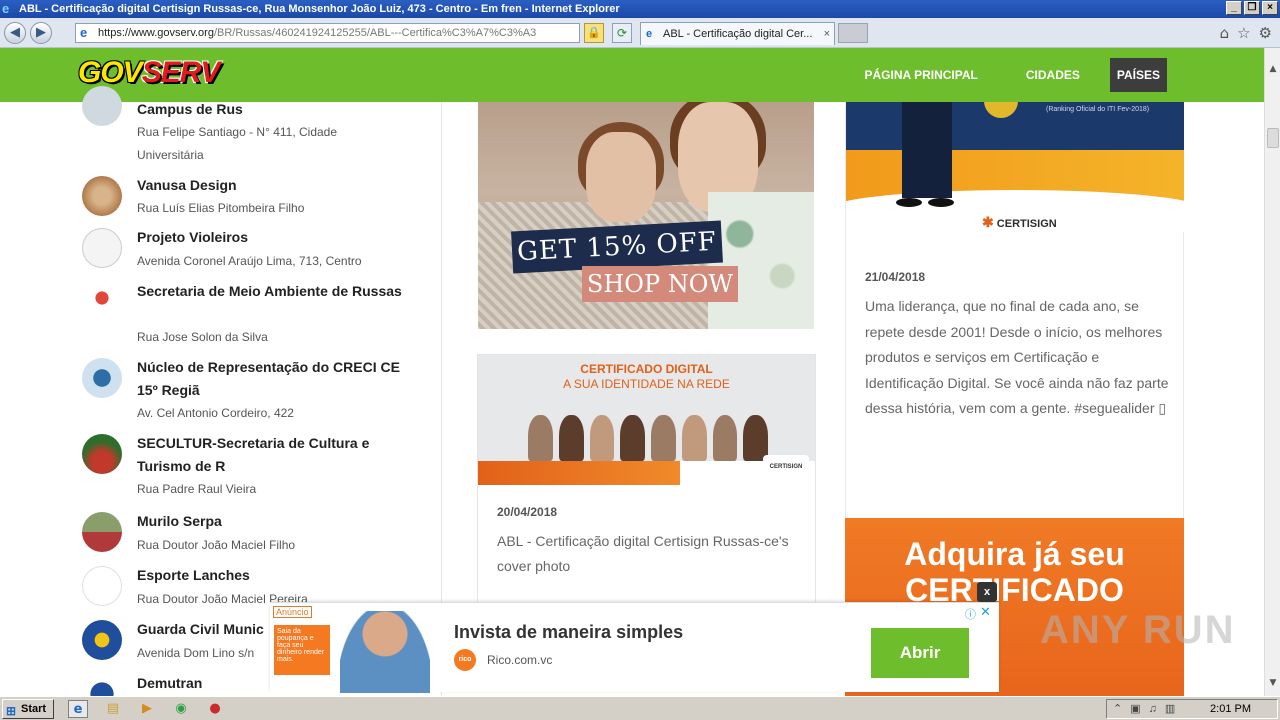 The height and width of the screenshot is (720, 1280). Describe the element at coordinates (385, 652) in the screenshot. I see `ad-person` at that location.